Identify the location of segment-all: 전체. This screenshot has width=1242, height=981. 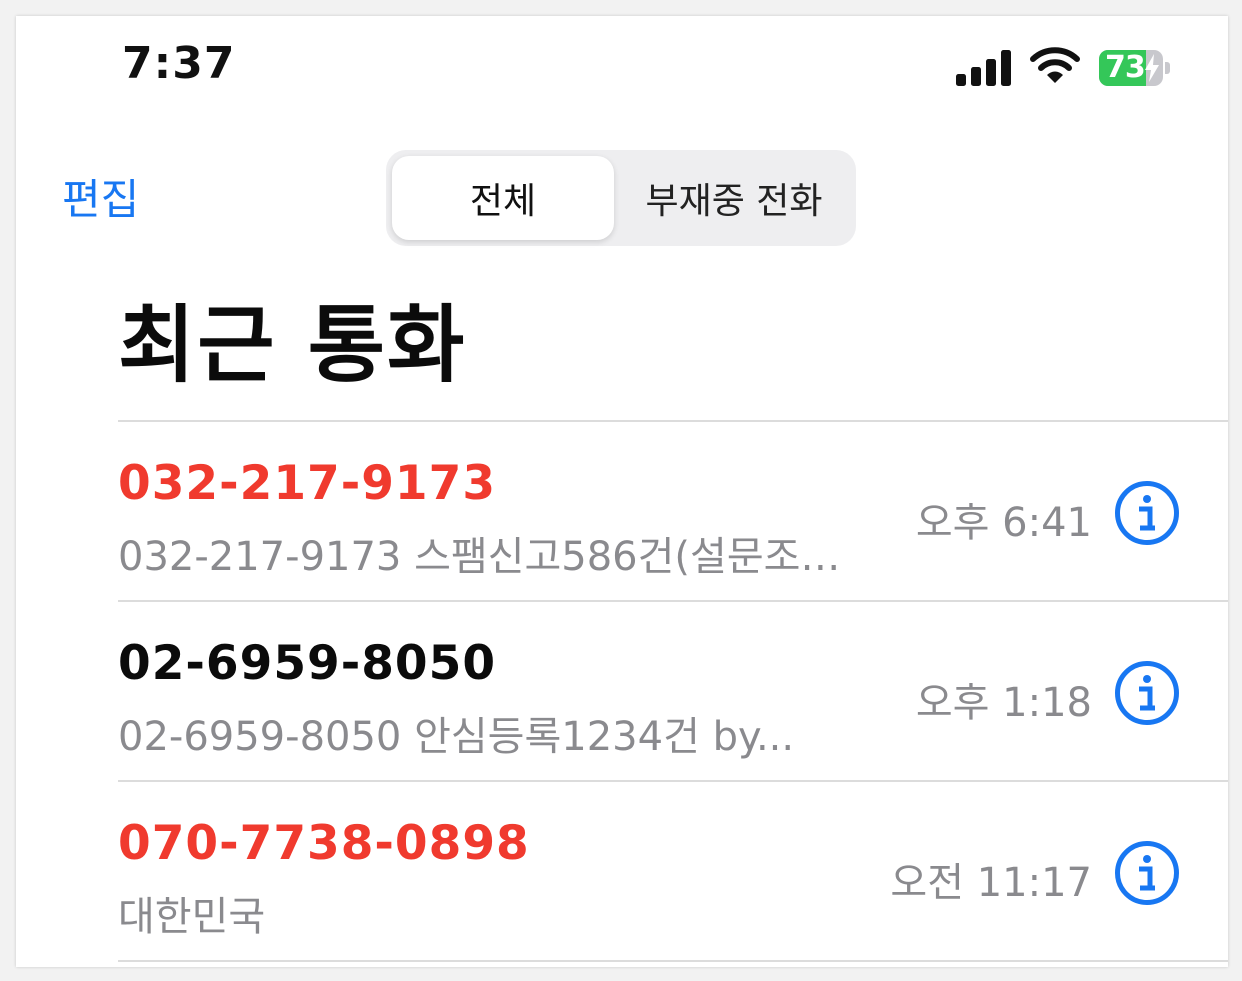
(503, 198).